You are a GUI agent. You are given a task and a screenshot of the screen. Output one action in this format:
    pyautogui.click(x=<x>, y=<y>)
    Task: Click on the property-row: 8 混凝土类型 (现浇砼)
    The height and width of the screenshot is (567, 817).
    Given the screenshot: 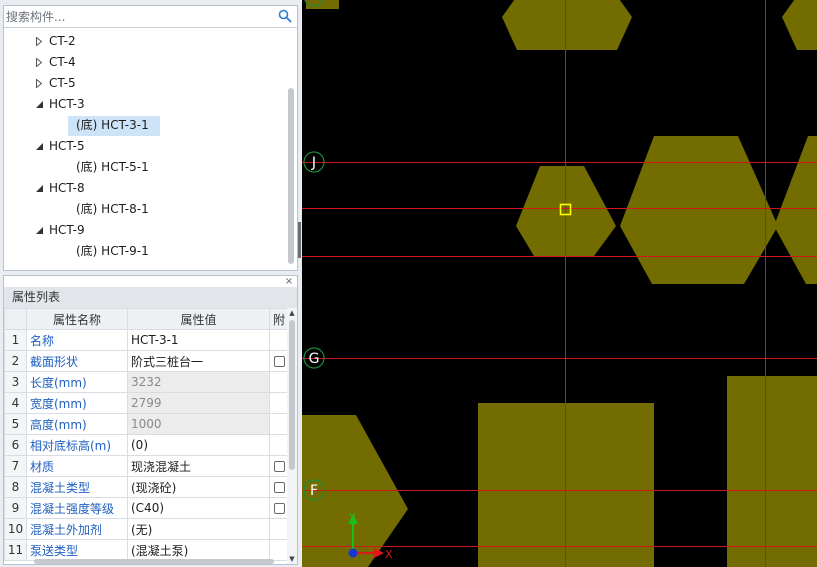 What is the action you would take?
    pyautogui.click(x=146, y=487)
    